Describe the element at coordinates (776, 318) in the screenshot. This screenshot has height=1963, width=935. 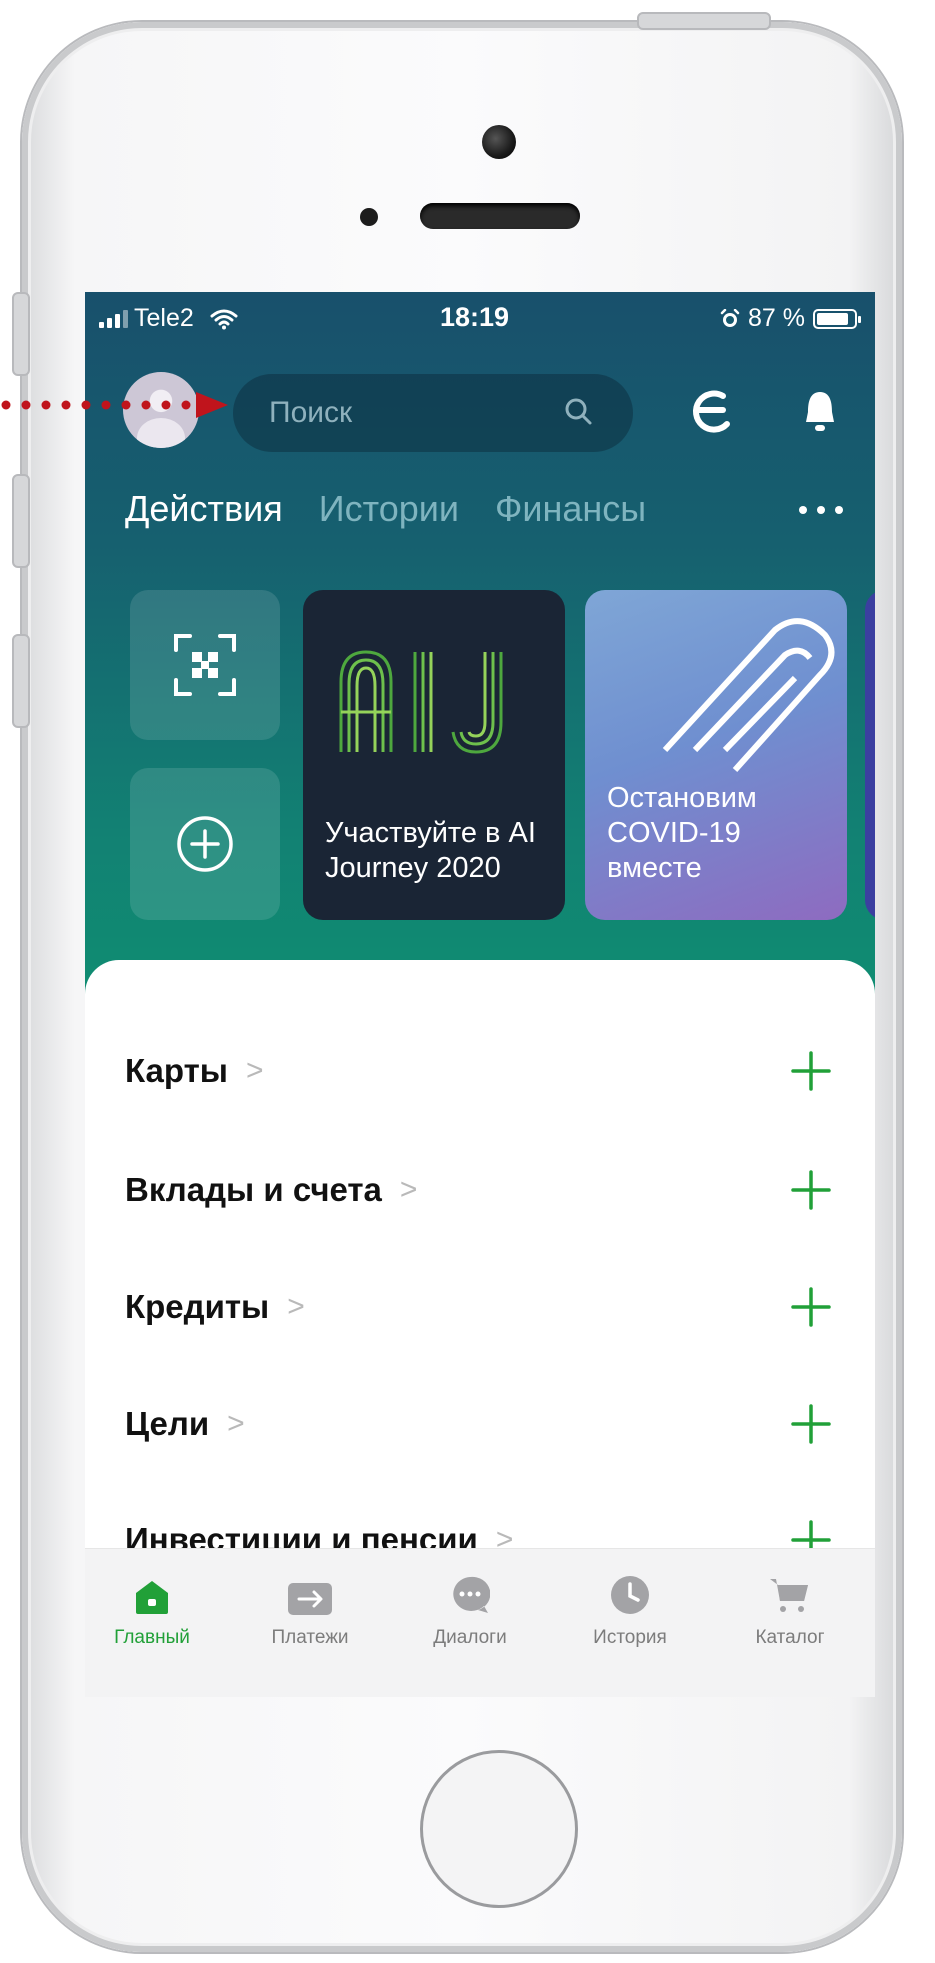
I see `battery-percent: 87 %` at that location.